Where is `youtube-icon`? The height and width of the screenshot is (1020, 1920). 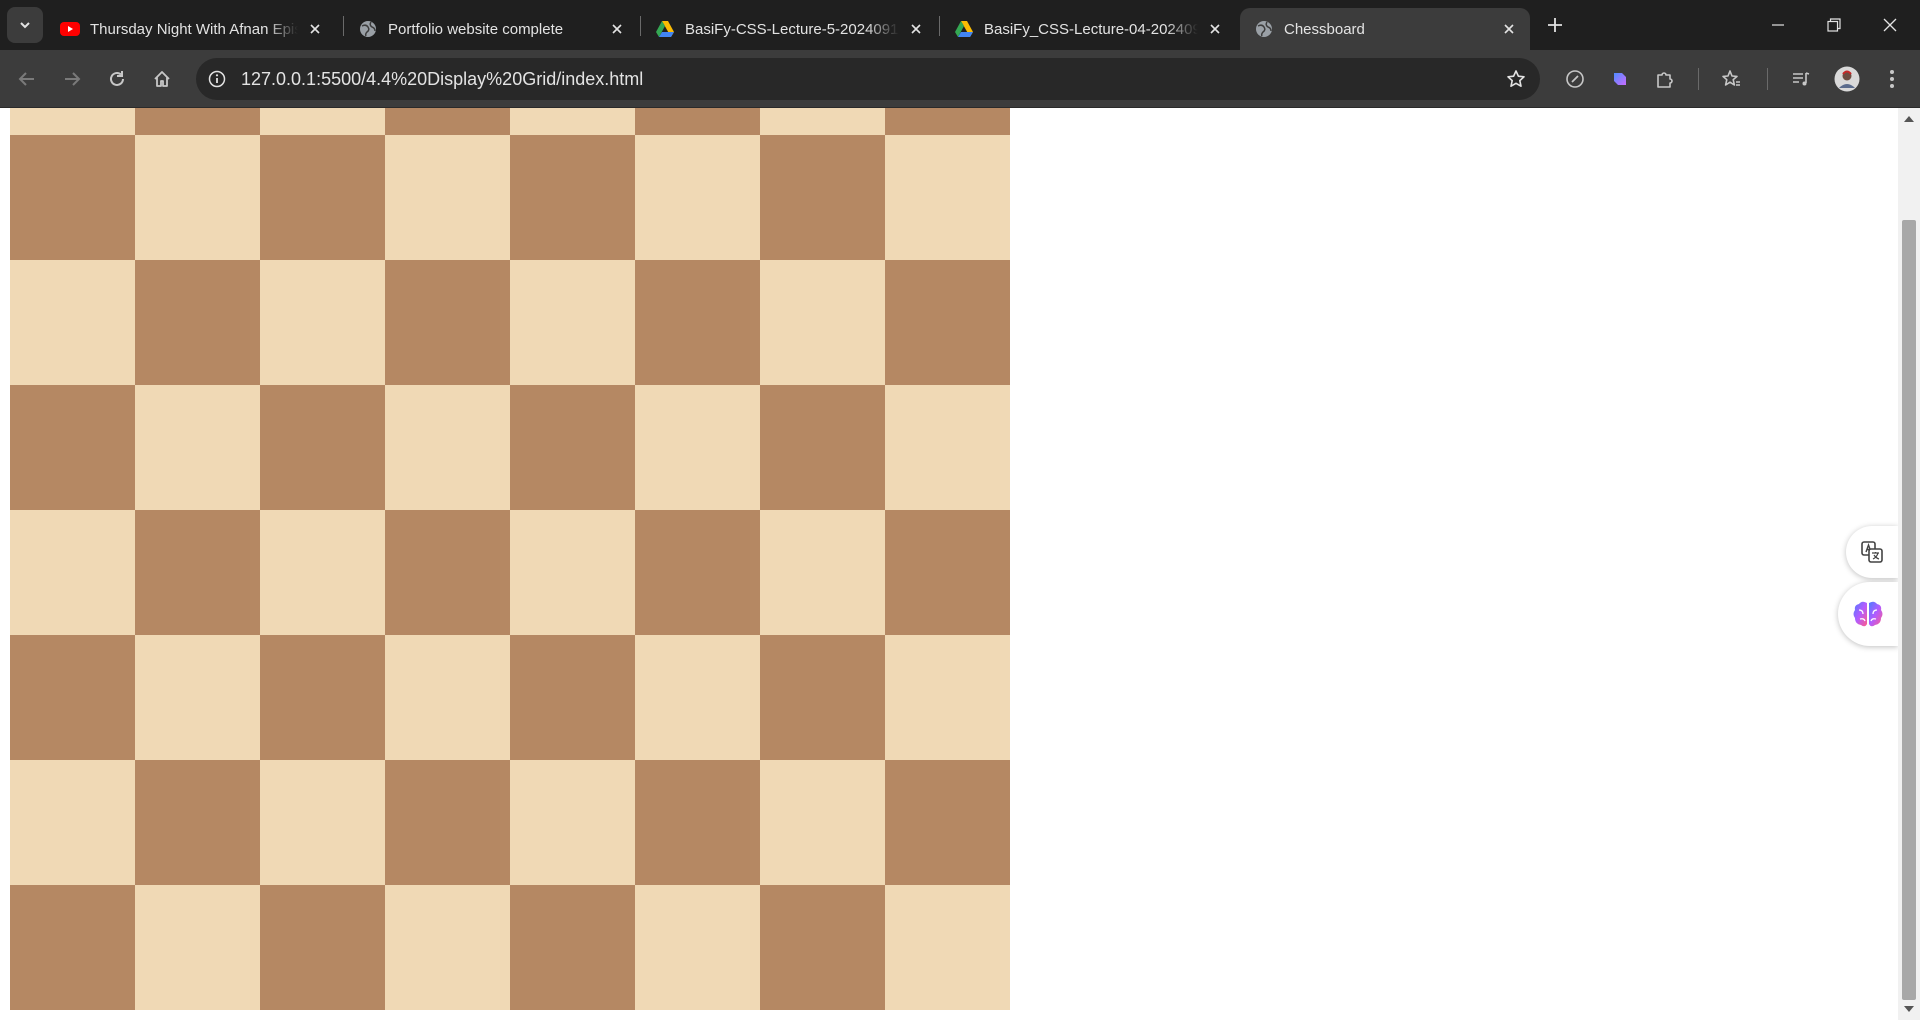 youtube-icon is located at coordinates (70, 29).